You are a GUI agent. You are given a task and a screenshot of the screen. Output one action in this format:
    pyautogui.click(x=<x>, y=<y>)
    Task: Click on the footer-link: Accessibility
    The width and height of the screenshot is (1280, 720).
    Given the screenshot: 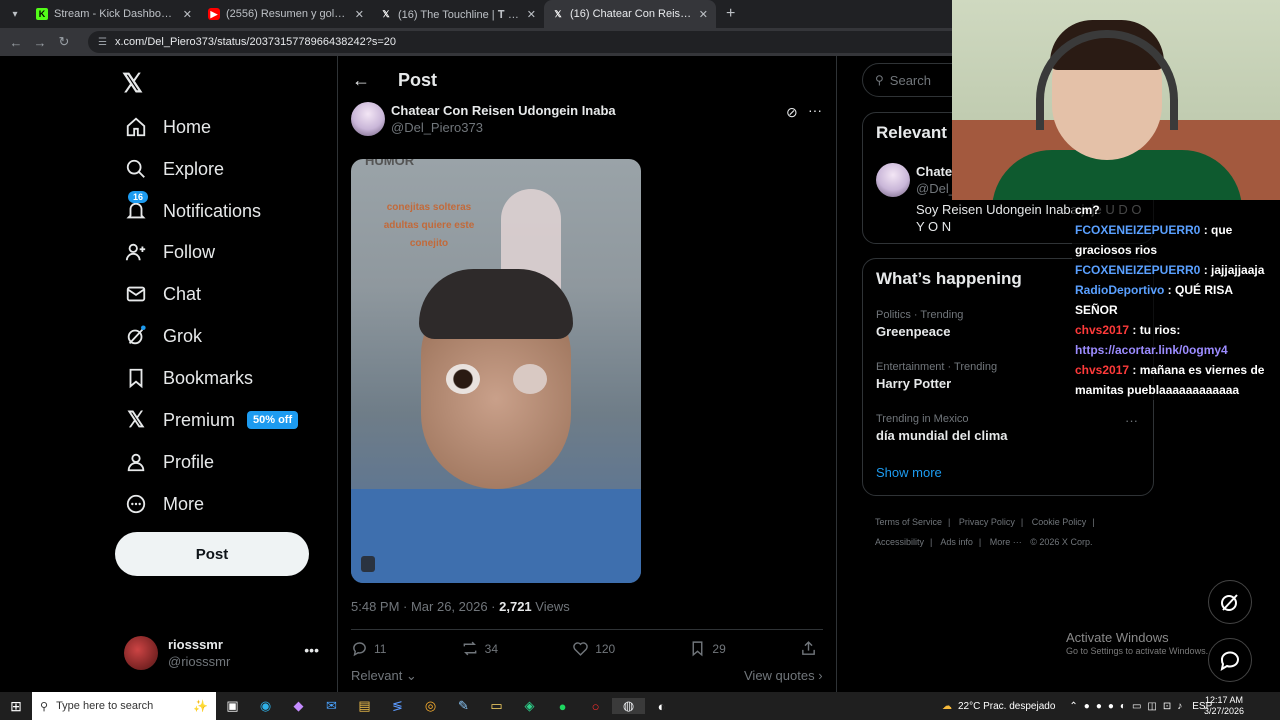 What is the action you would take?
    pyautogui.click(x=899, y=542)
    